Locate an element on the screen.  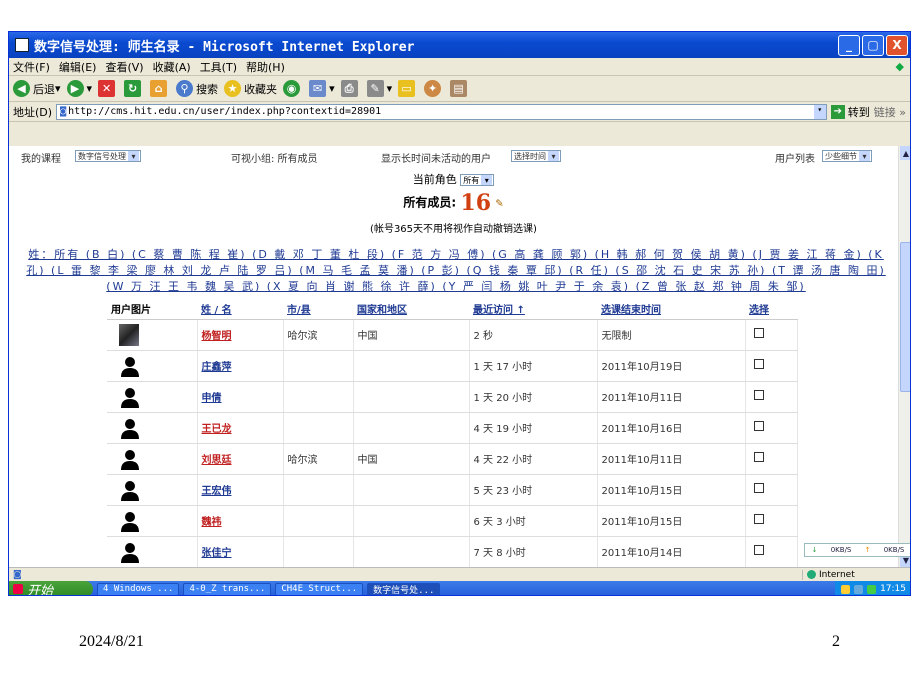
go-arrow-icon: ➔ is located at coordinates (837, 111).